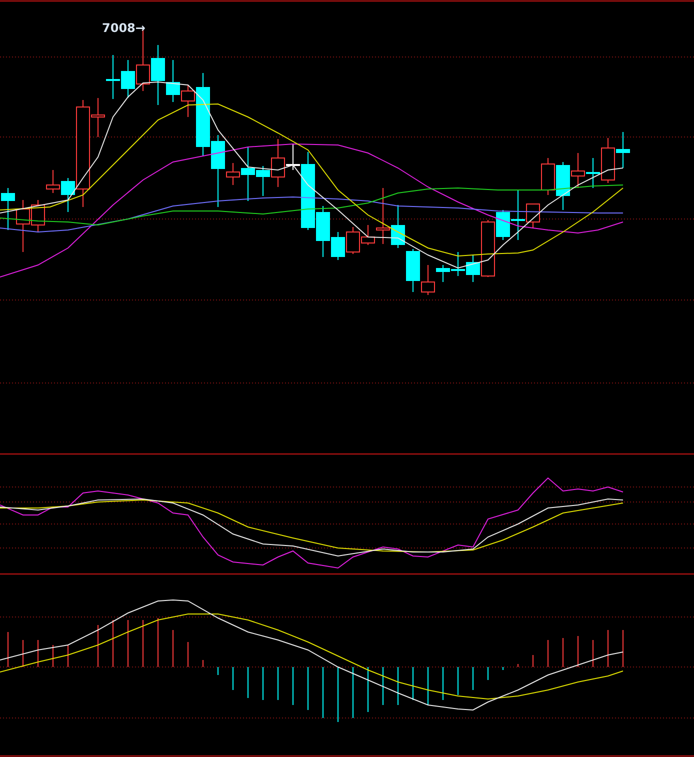  What do you see at coordinates (124, 28) in the screenshot?
I see `high-price-label: 7008→` at bounding box center [124, 28].